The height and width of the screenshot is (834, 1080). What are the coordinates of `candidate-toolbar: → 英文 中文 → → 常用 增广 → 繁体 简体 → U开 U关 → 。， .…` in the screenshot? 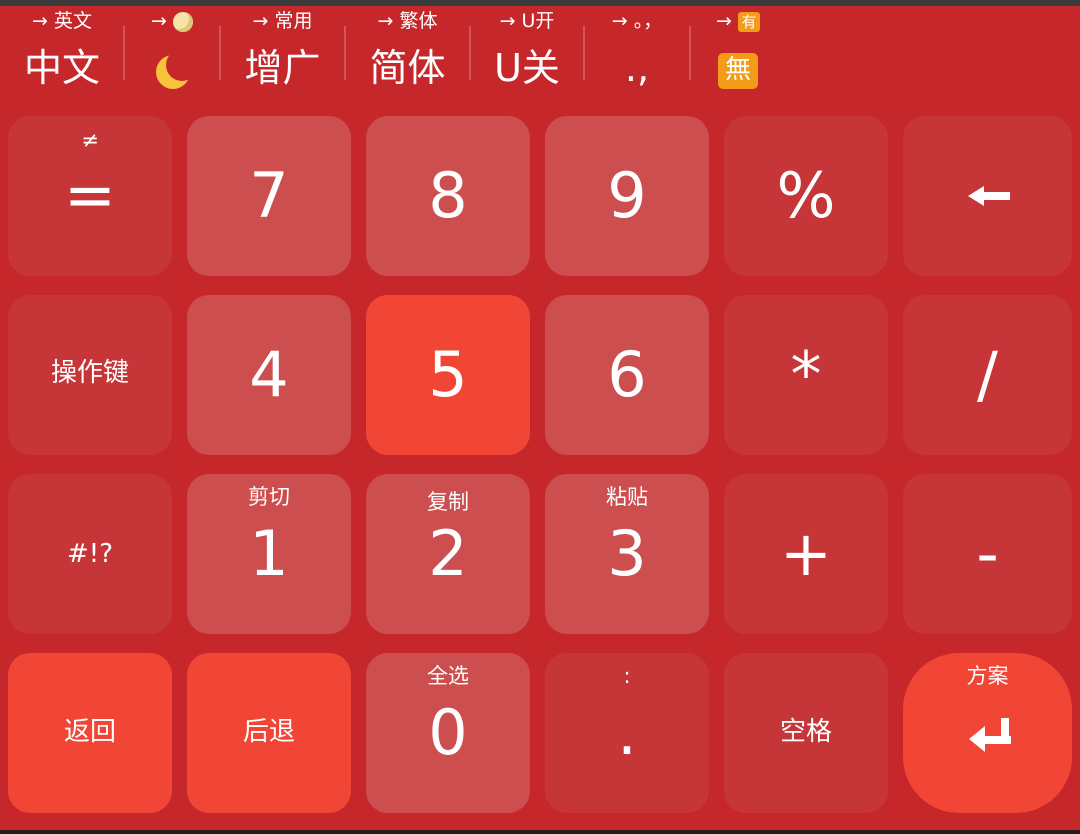 It's located at (540, 56).